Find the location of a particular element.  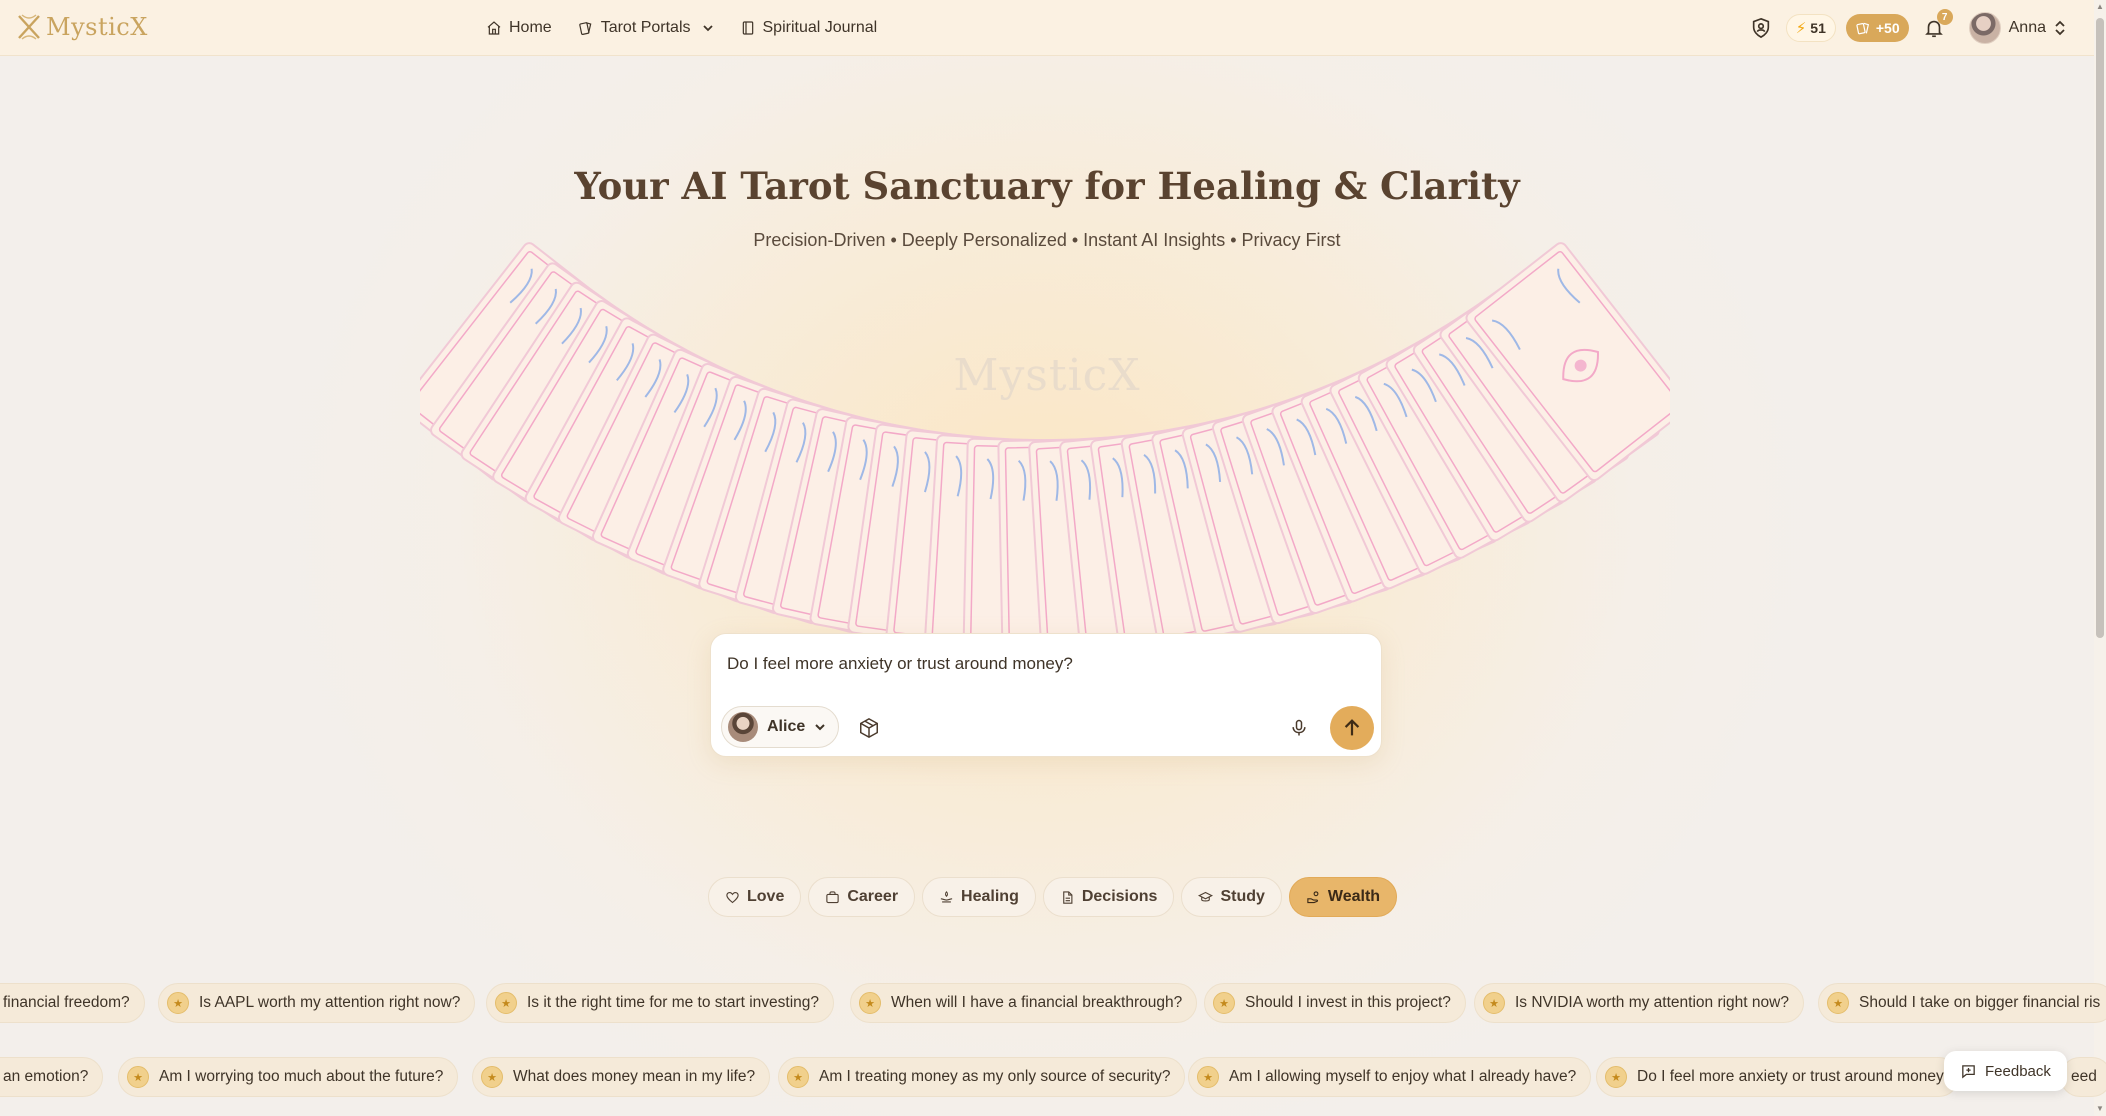

question-chip: ★ Is AAPL worth my attention right now? is located at coordinates (317, 1003).